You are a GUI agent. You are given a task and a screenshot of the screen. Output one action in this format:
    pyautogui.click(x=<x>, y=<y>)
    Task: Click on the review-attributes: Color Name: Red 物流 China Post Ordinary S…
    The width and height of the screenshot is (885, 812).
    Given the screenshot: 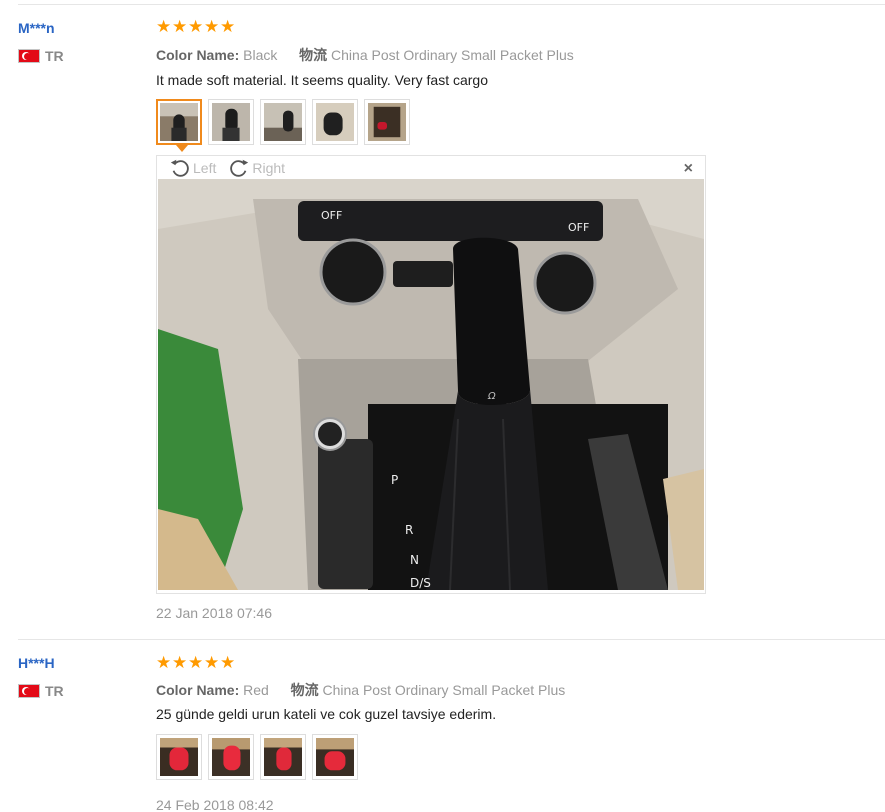 What is the action you would take?
    pyautogui.click(x=360, y=690)
    